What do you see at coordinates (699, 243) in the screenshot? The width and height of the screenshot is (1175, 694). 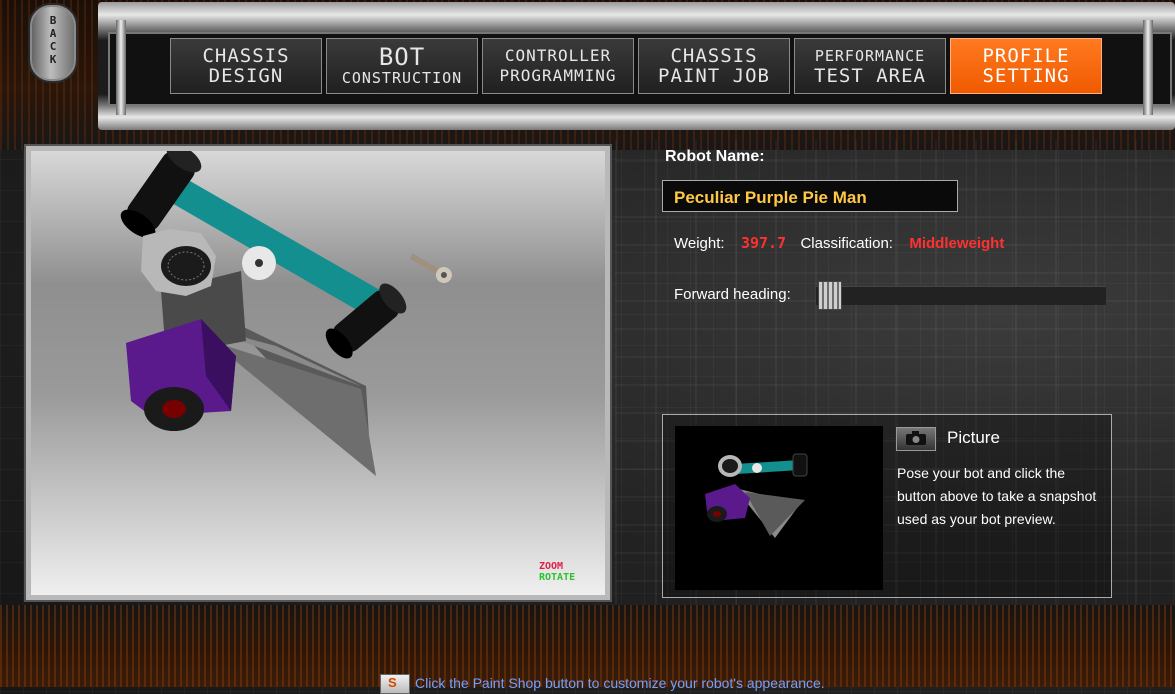 I see `weight-label: Weight:` at bounding box center [699, 243].